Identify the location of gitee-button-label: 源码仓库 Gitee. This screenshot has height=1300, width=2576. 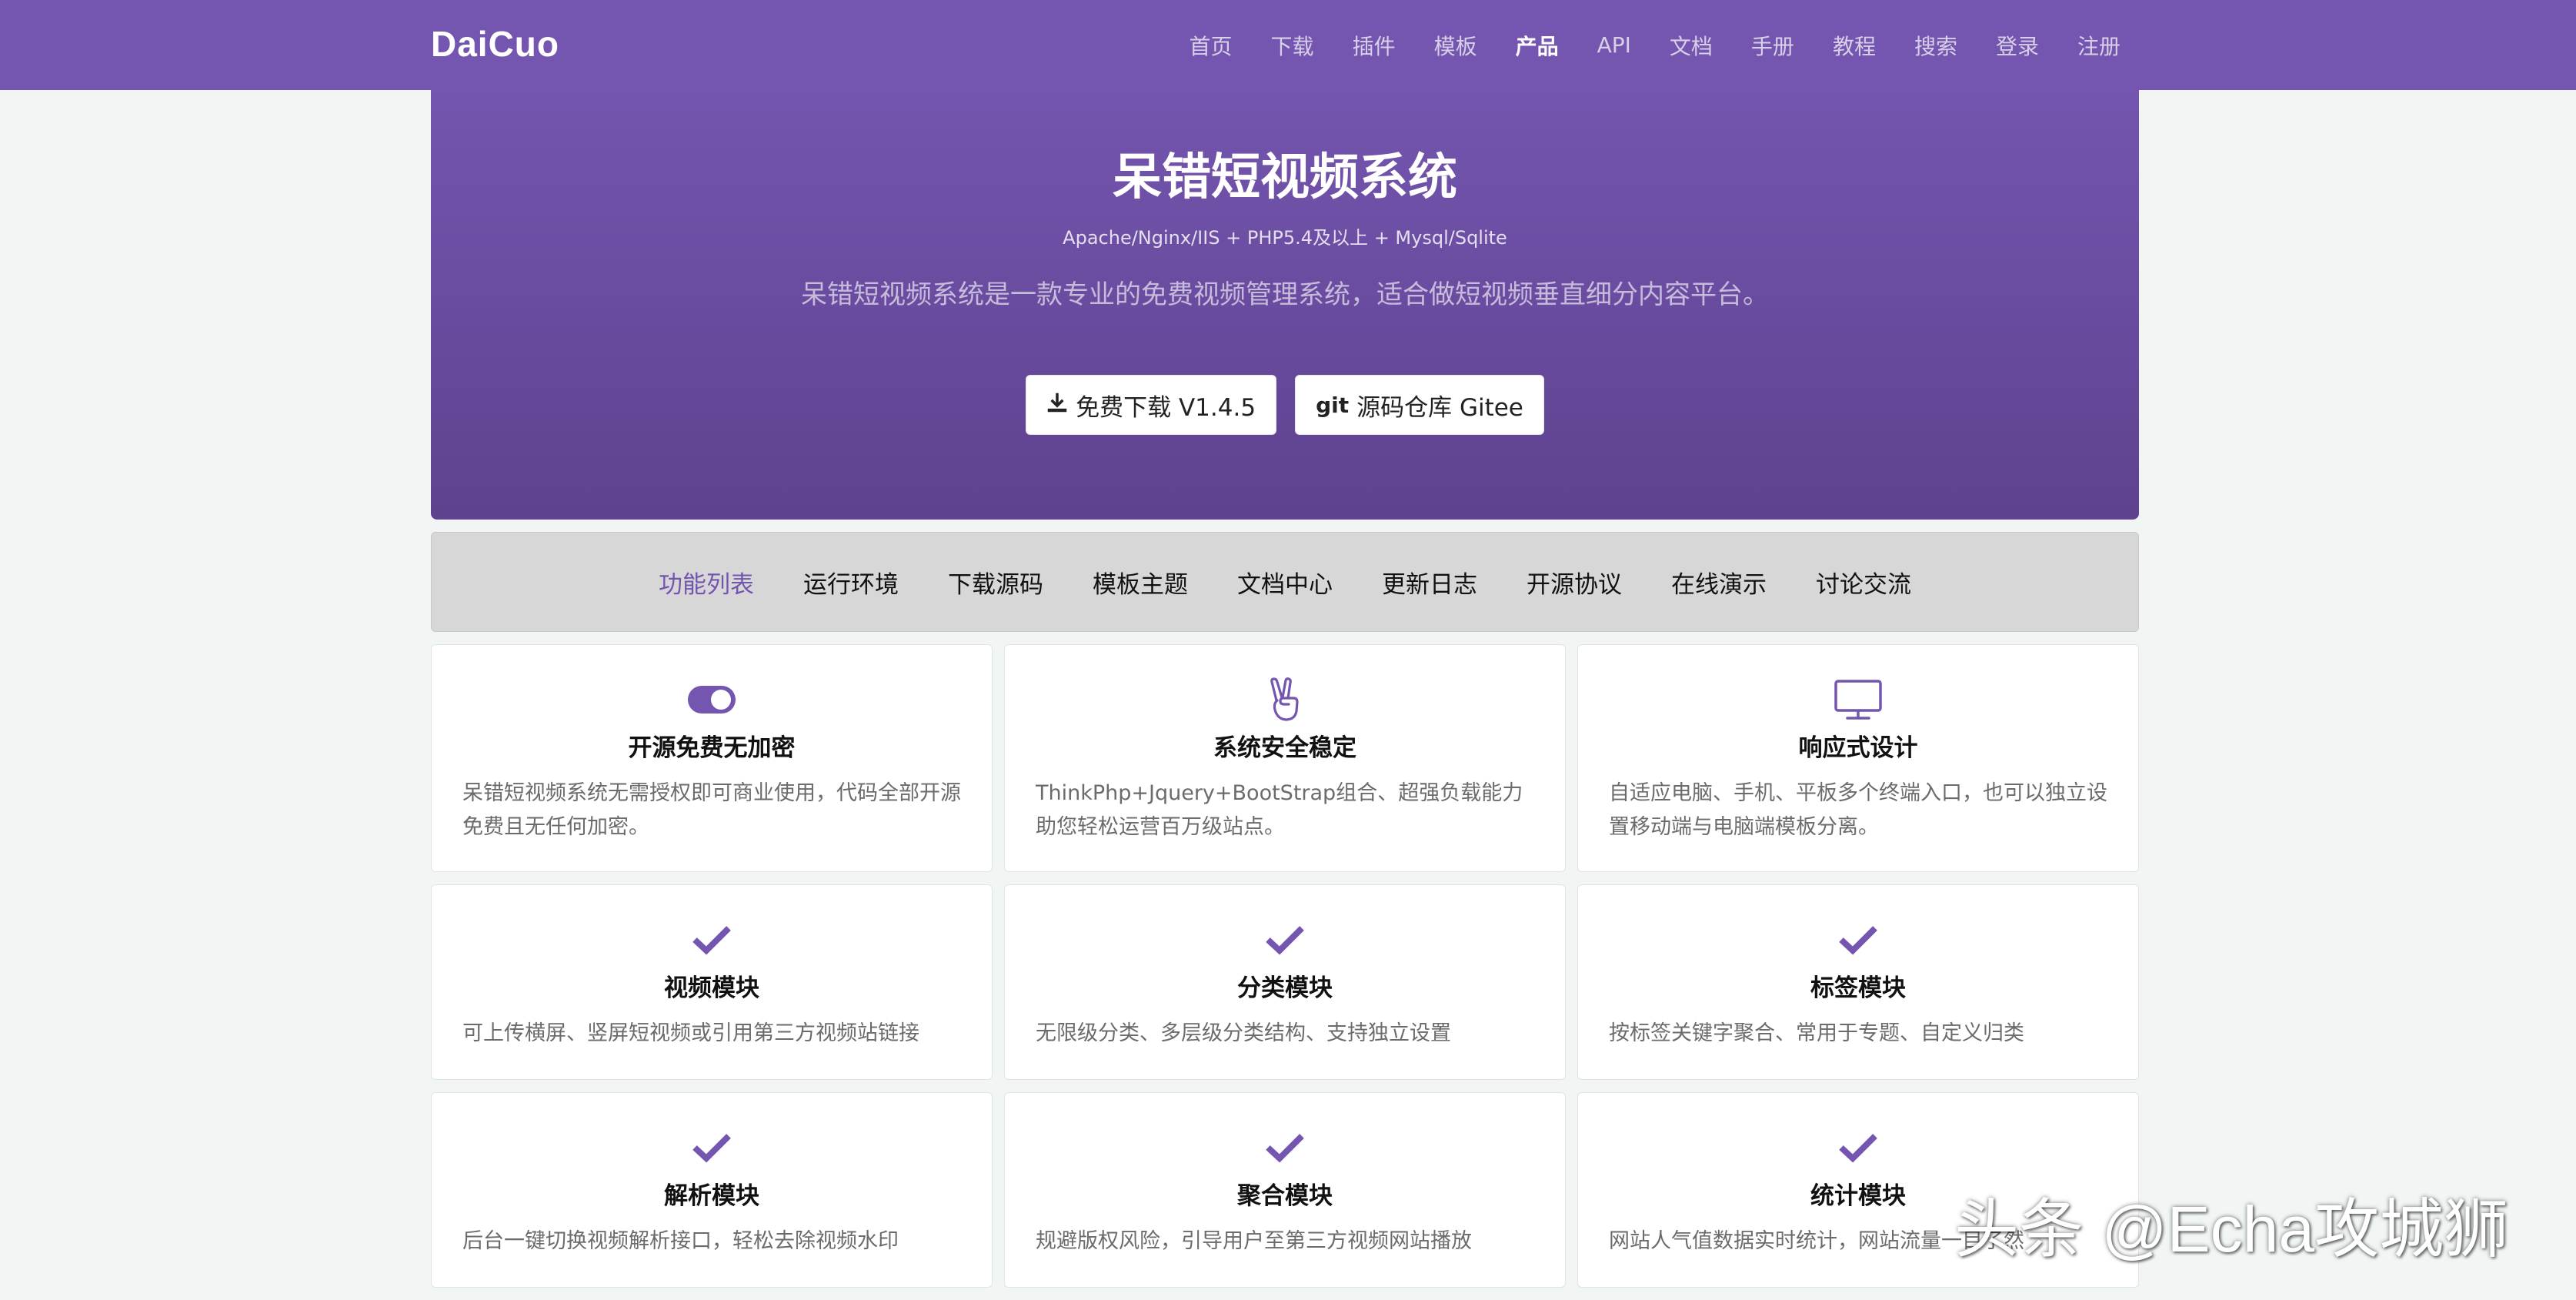
(1440, 407).